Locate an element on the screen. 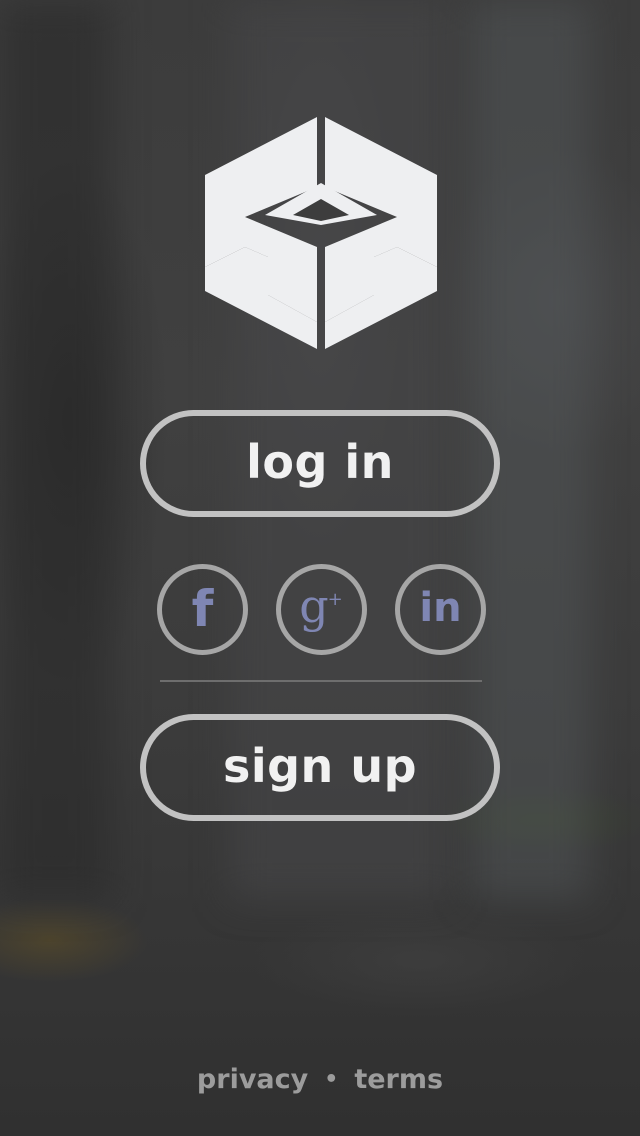 The image size is (640, 1136). signup-button: sign up is located at coordinates (320, 767).